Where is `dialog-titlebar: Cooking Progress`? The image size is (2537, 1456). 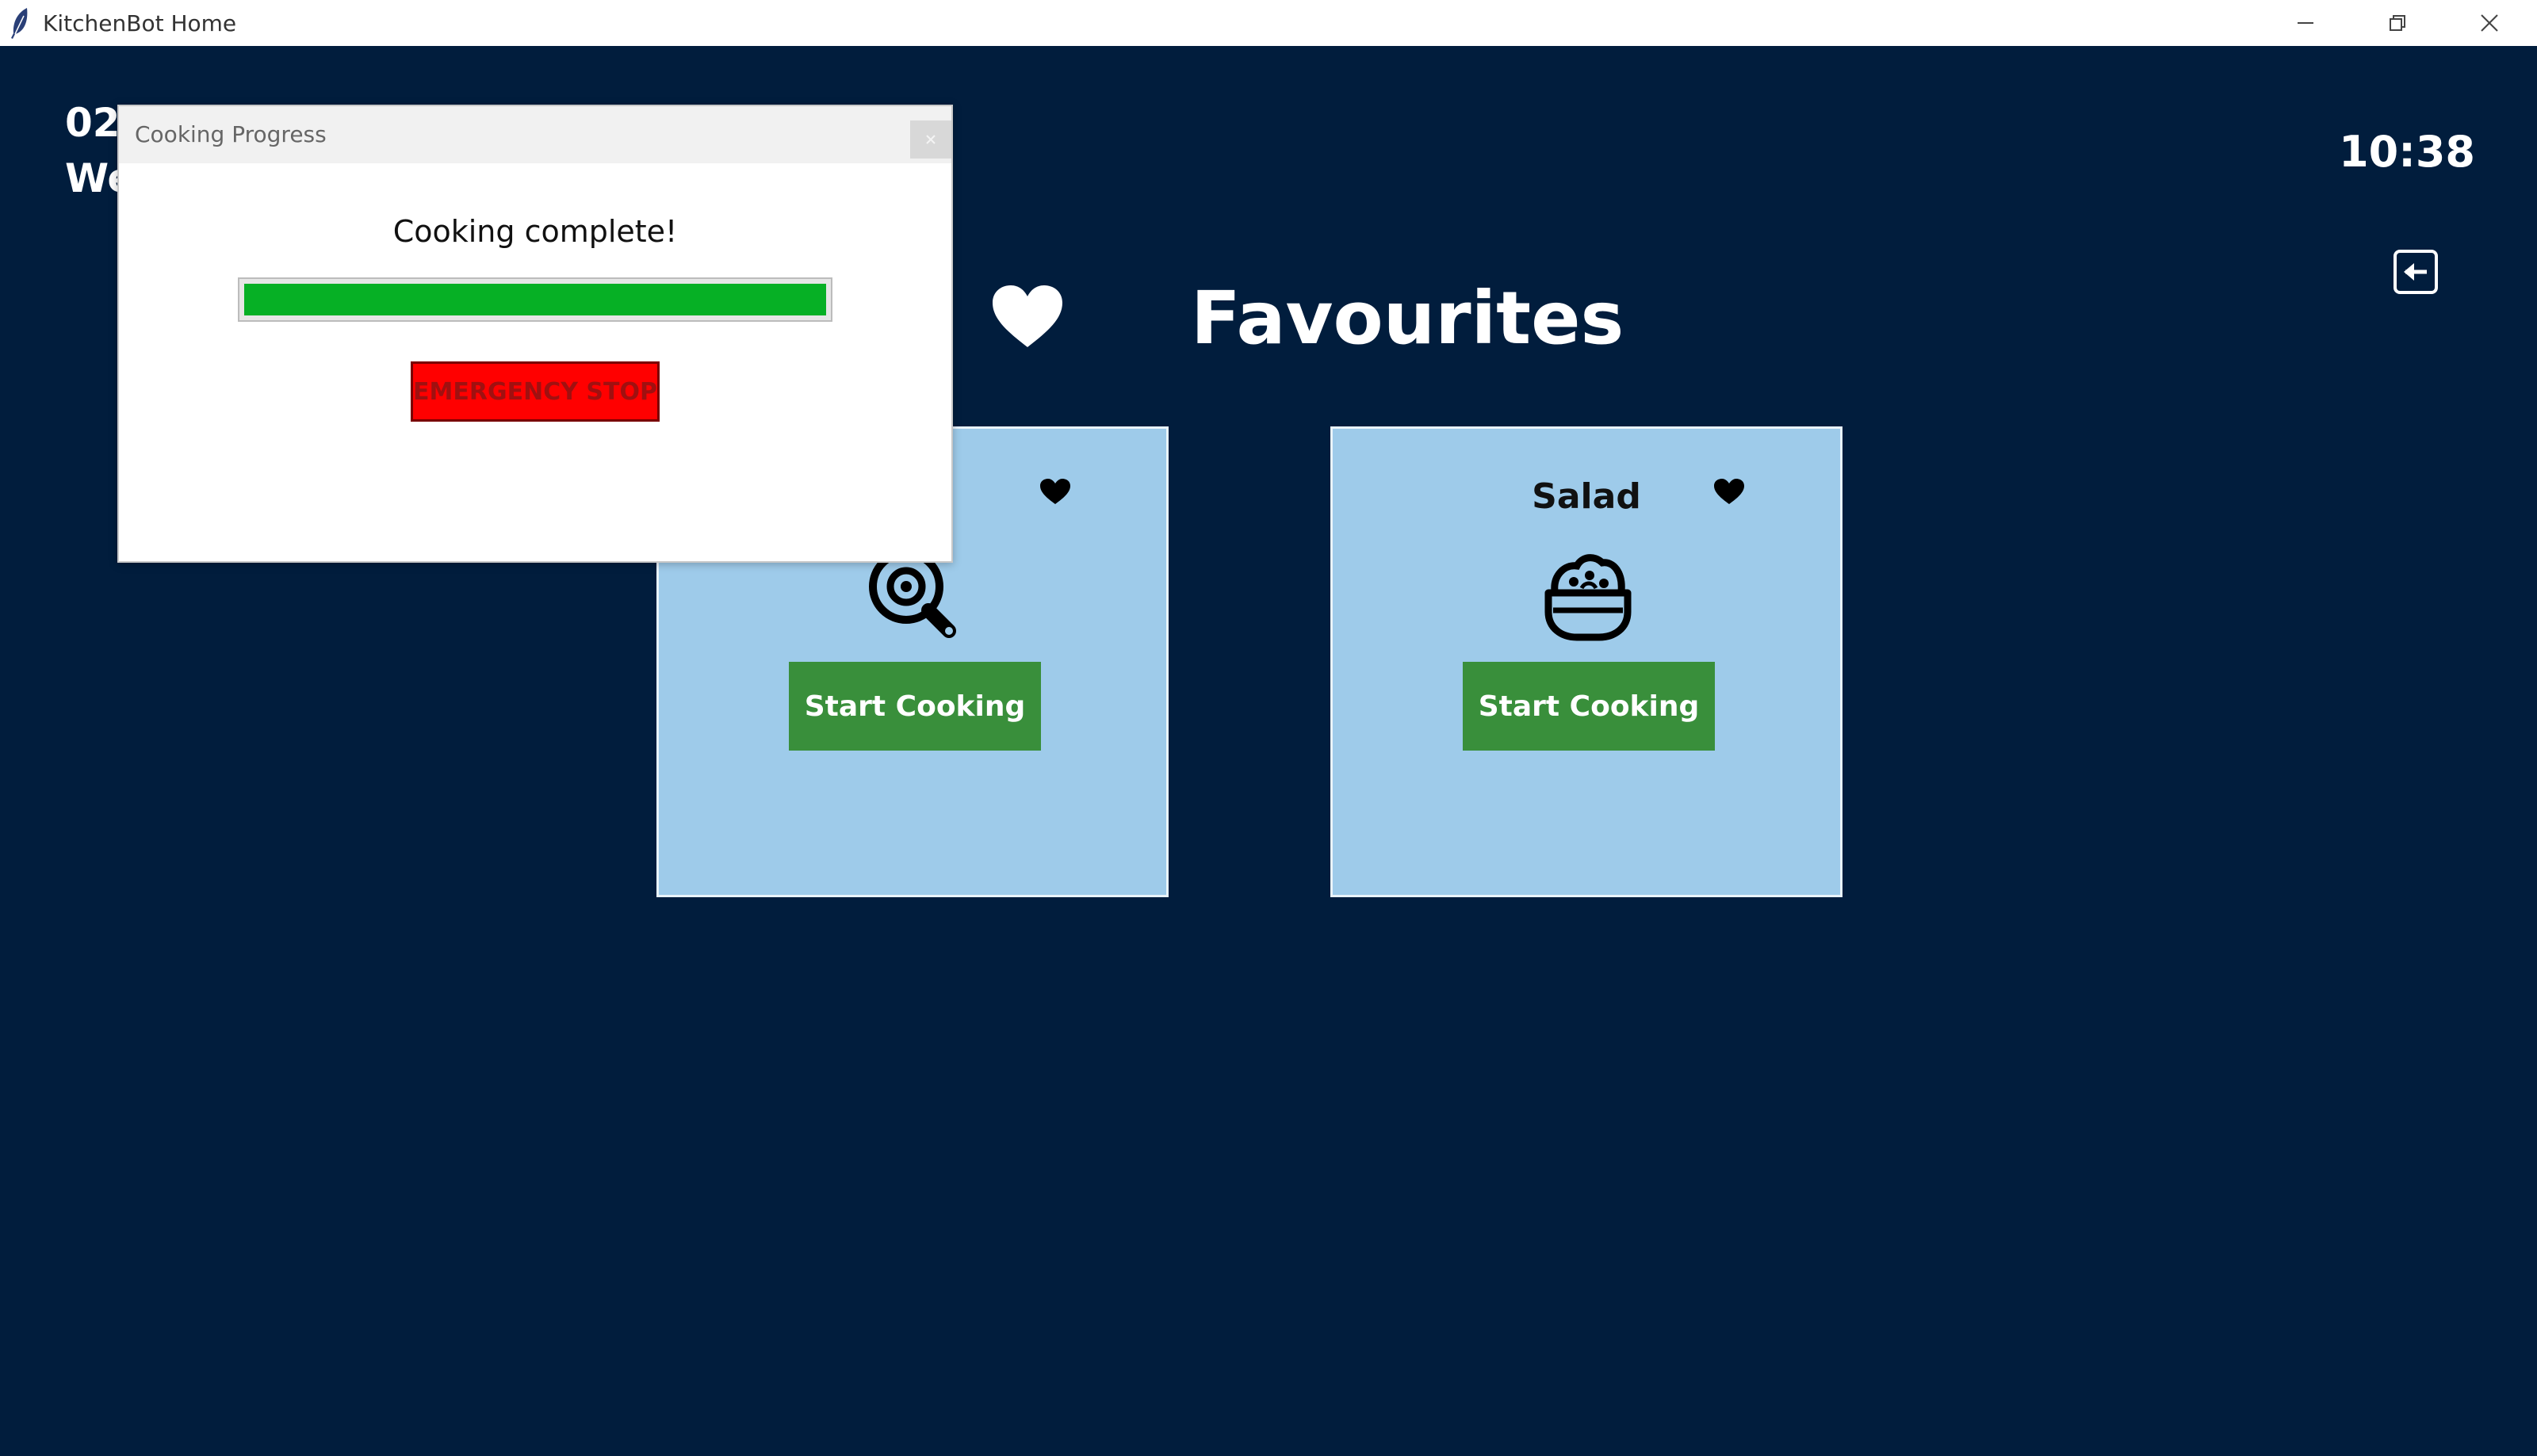
dialog-titlebar: Cooking Progress is located at coordinates (535, 134).